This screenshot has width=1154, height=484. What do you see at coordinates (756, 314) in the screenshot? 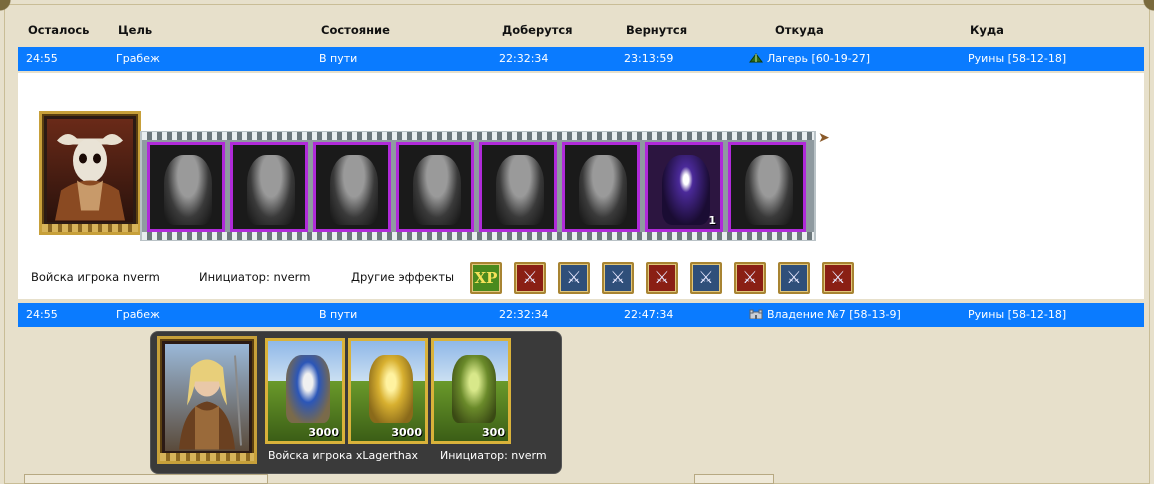
I see `castle-icon` at bounding box center [756, 314].